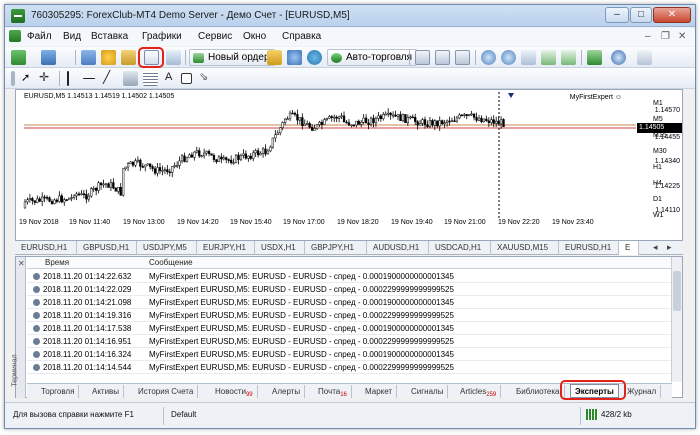 Image resolution: width=700 pixels, height=435 pixels. Describe the element at coordinates (676, 319) in the screenshot. I see `log-scrollbar` at that location.